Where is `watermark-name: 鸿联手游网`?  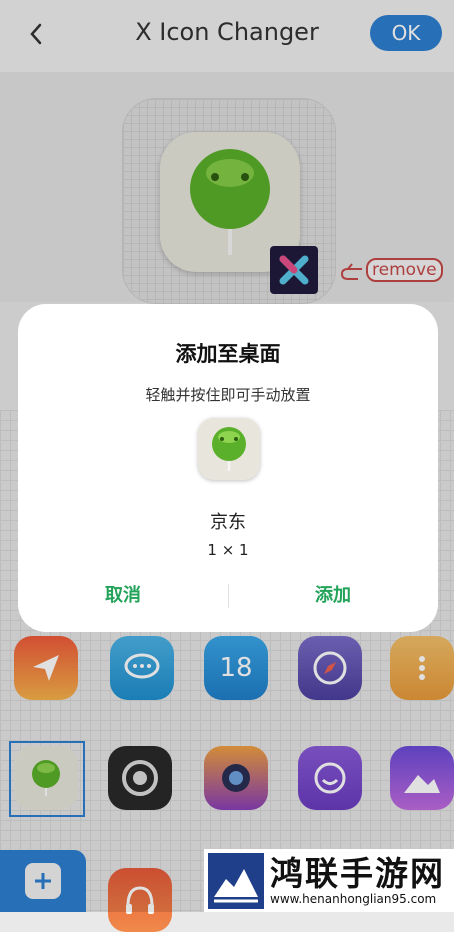
watermark-name: 鸿联手游网 is located at coordinates (357, 873).